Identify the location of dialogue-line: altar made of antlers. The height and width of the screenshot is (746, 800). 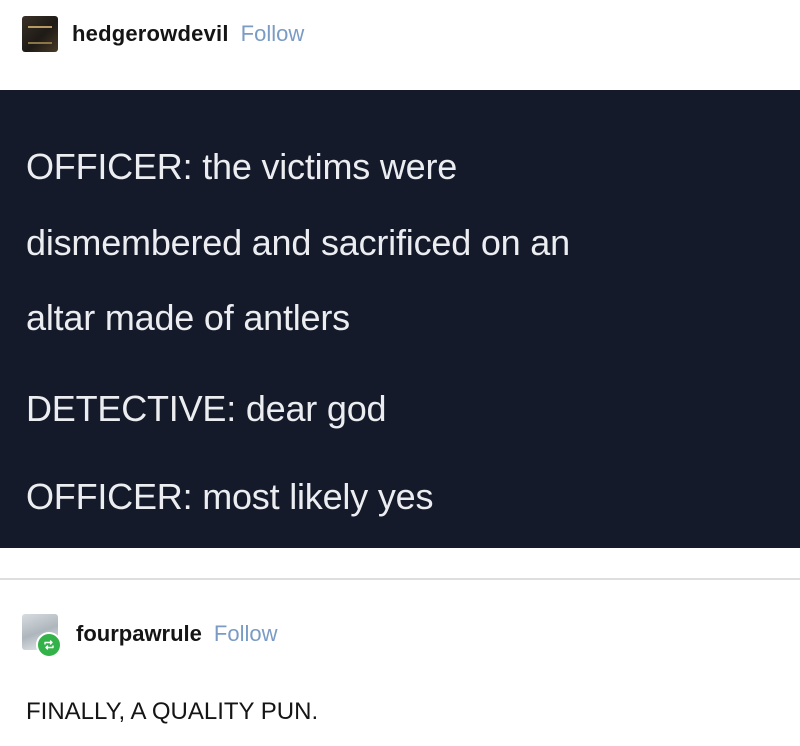
(188, 317).